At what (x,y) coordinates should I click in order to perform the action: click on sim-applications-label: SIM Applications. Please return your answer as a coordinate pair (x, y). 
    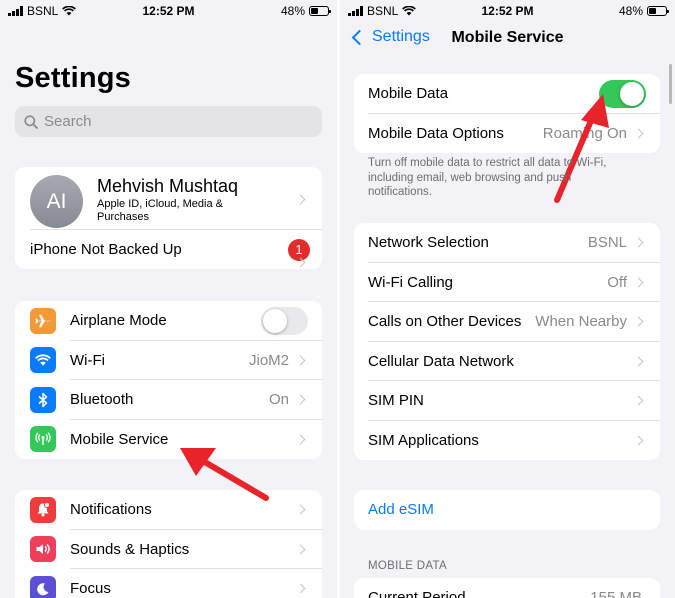
    Looking at the image, I should click on (423, 440).